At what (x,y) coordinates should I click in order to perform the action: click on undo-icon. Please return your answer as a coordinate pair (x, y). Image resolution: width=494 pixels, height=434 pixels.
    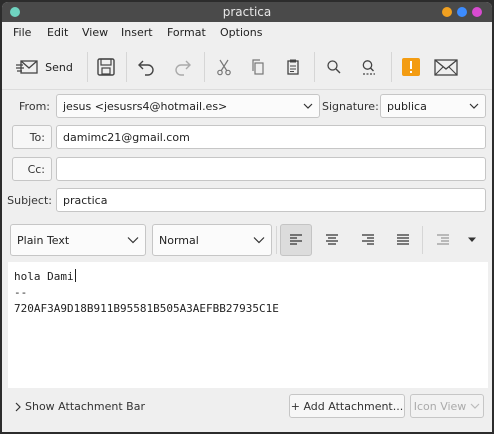
    Looking at the image, I should click on (147, 67).